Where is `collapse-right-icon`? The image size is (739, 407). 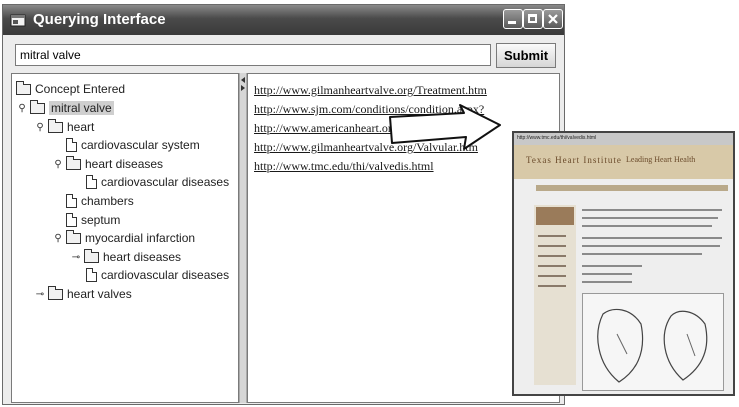
collapse-right-icon is located at coordinates (243, 88).